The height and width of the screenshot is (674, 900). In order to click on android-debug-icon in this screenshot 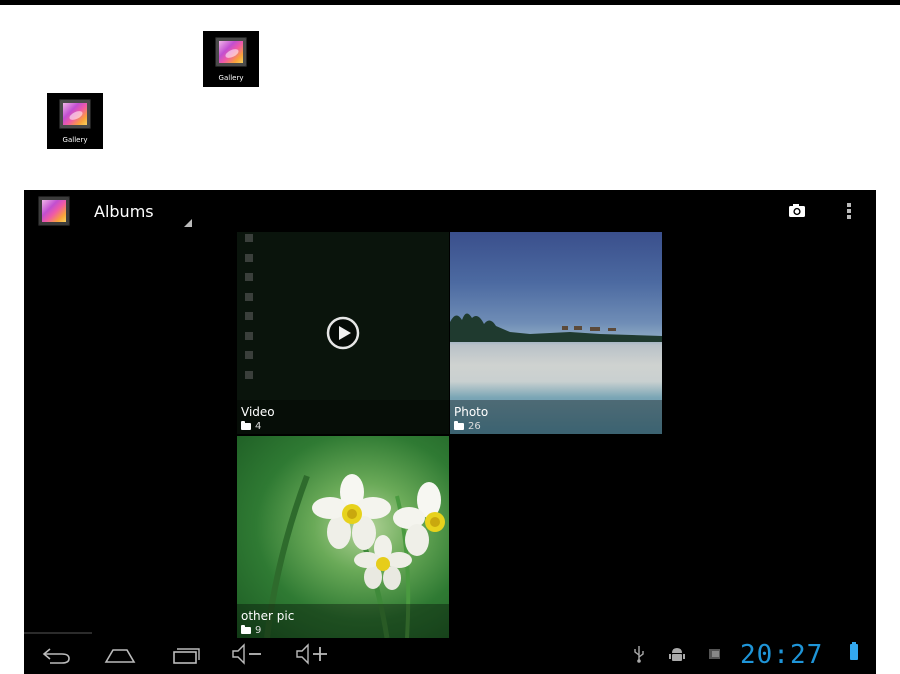, I will do `click(677, 654)`.